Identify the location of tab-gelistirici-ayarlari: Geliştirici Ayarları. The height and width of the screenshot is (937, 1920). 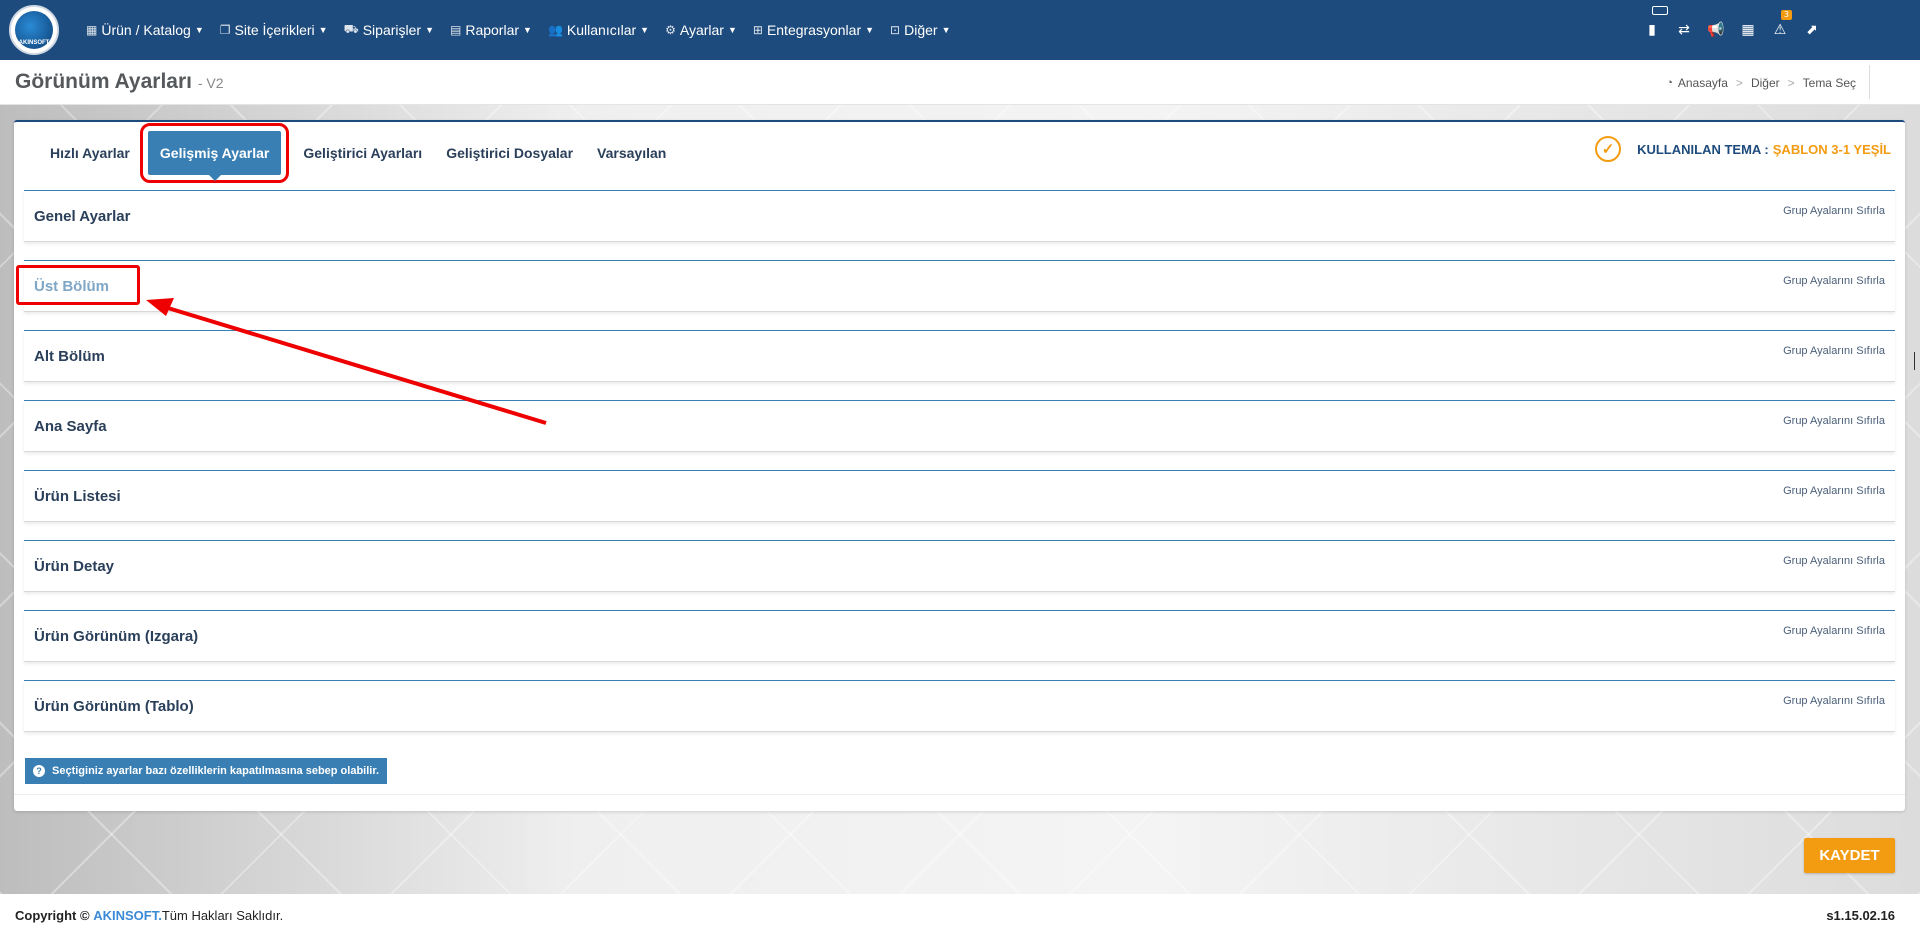
(362, 153).